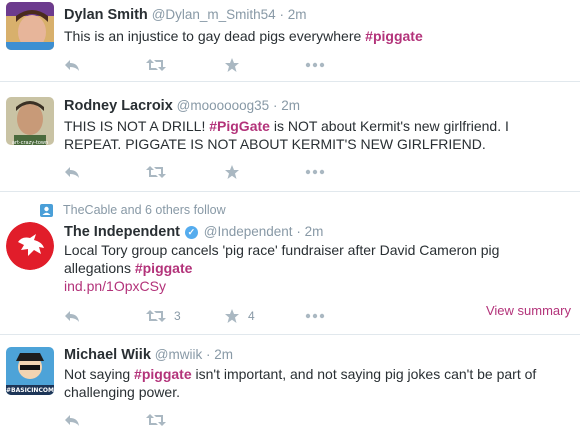 This screenshot has height=429, width=580. I want to click on social-context: TheCable and 6 others follow, so click(133, 210).